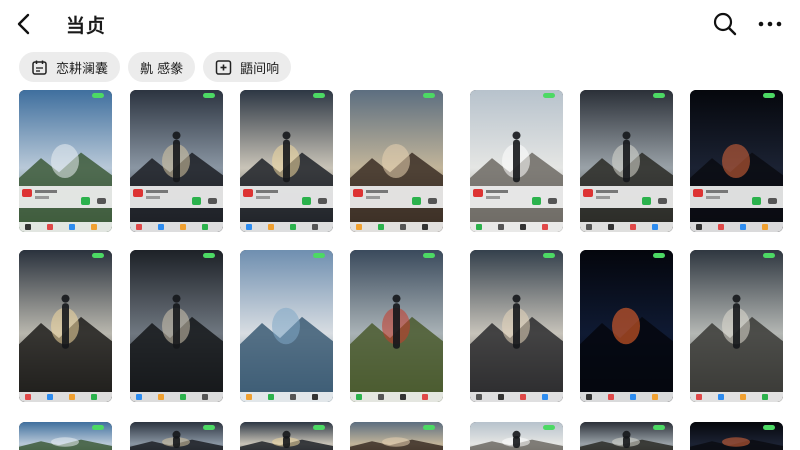 This screenshot has width=800, height=450. What do you see at coordinates (260, 69) in the screenshot?
I see `chip-label: 鼯间响` at bounding box center [260, 69].